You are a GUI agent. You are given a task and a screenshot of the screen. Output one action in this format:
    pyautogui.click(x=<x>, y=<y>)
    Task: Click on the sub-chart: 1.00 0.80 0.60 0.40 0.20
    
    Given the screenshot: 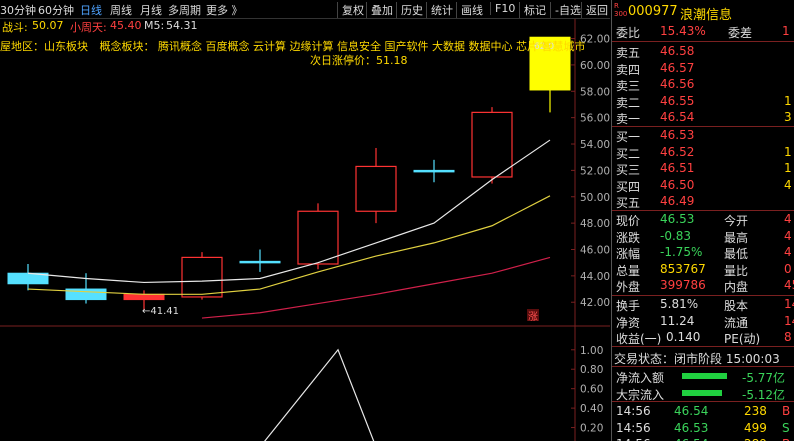 What is the action you would take?
    pyautogui.click(x=433, y=393)
    